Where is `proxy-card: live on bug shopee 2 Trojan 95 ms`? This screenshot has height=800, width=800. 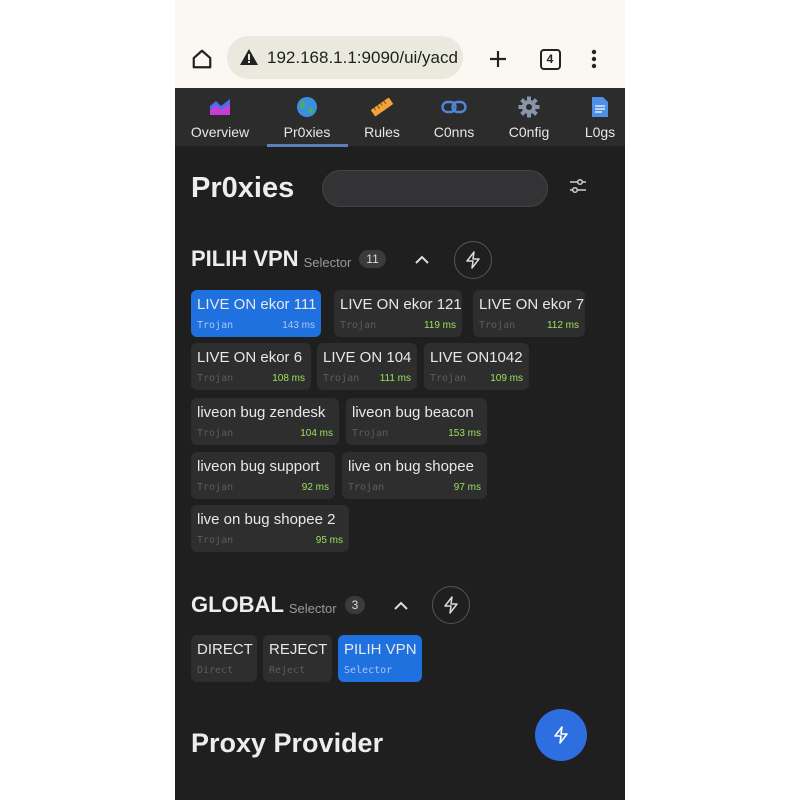
proxy-card: live on bug shopee 2 Trojan 95 ms is located at coordinates (270, 528).